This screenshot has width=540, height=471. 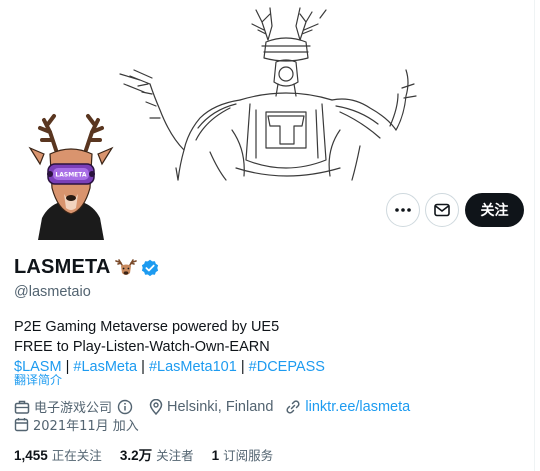 What do you see at coordinates (125, 407) in the screenshot?
I see `info-icon` at bounding box center [125, 407].